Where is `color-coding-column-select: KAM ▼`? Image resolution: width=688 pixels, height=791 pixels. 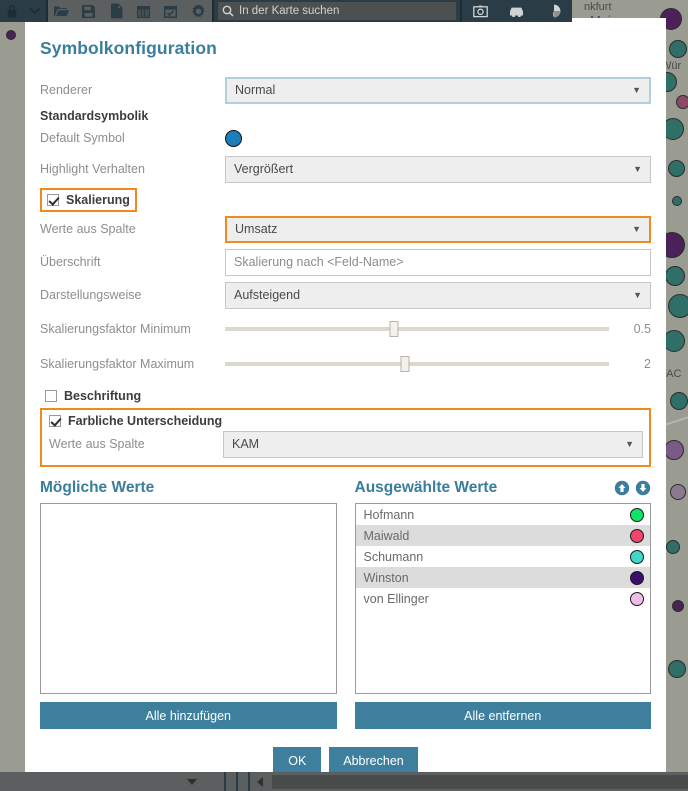
color-coding-column-select: KAM ▼ is located at coordinates (433, 444).